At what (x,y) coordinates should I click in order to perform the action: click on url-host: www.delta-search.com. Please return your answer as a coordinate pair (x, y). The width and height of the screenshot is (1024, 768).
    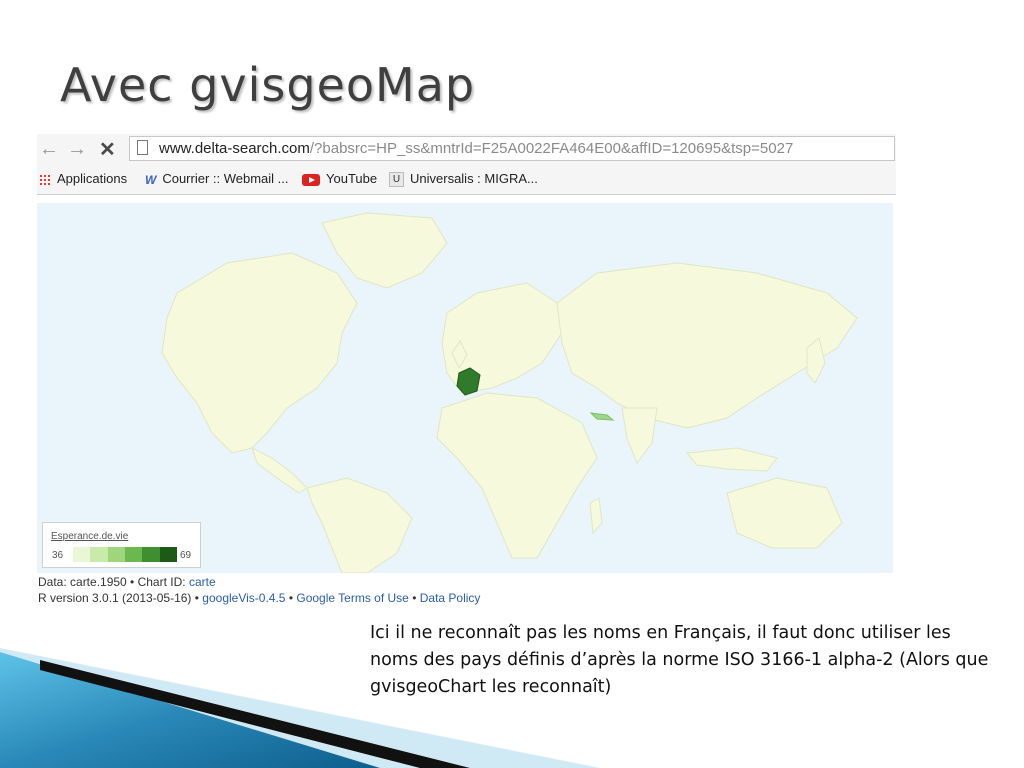
    Looking at the image, I should click on (234, 148).